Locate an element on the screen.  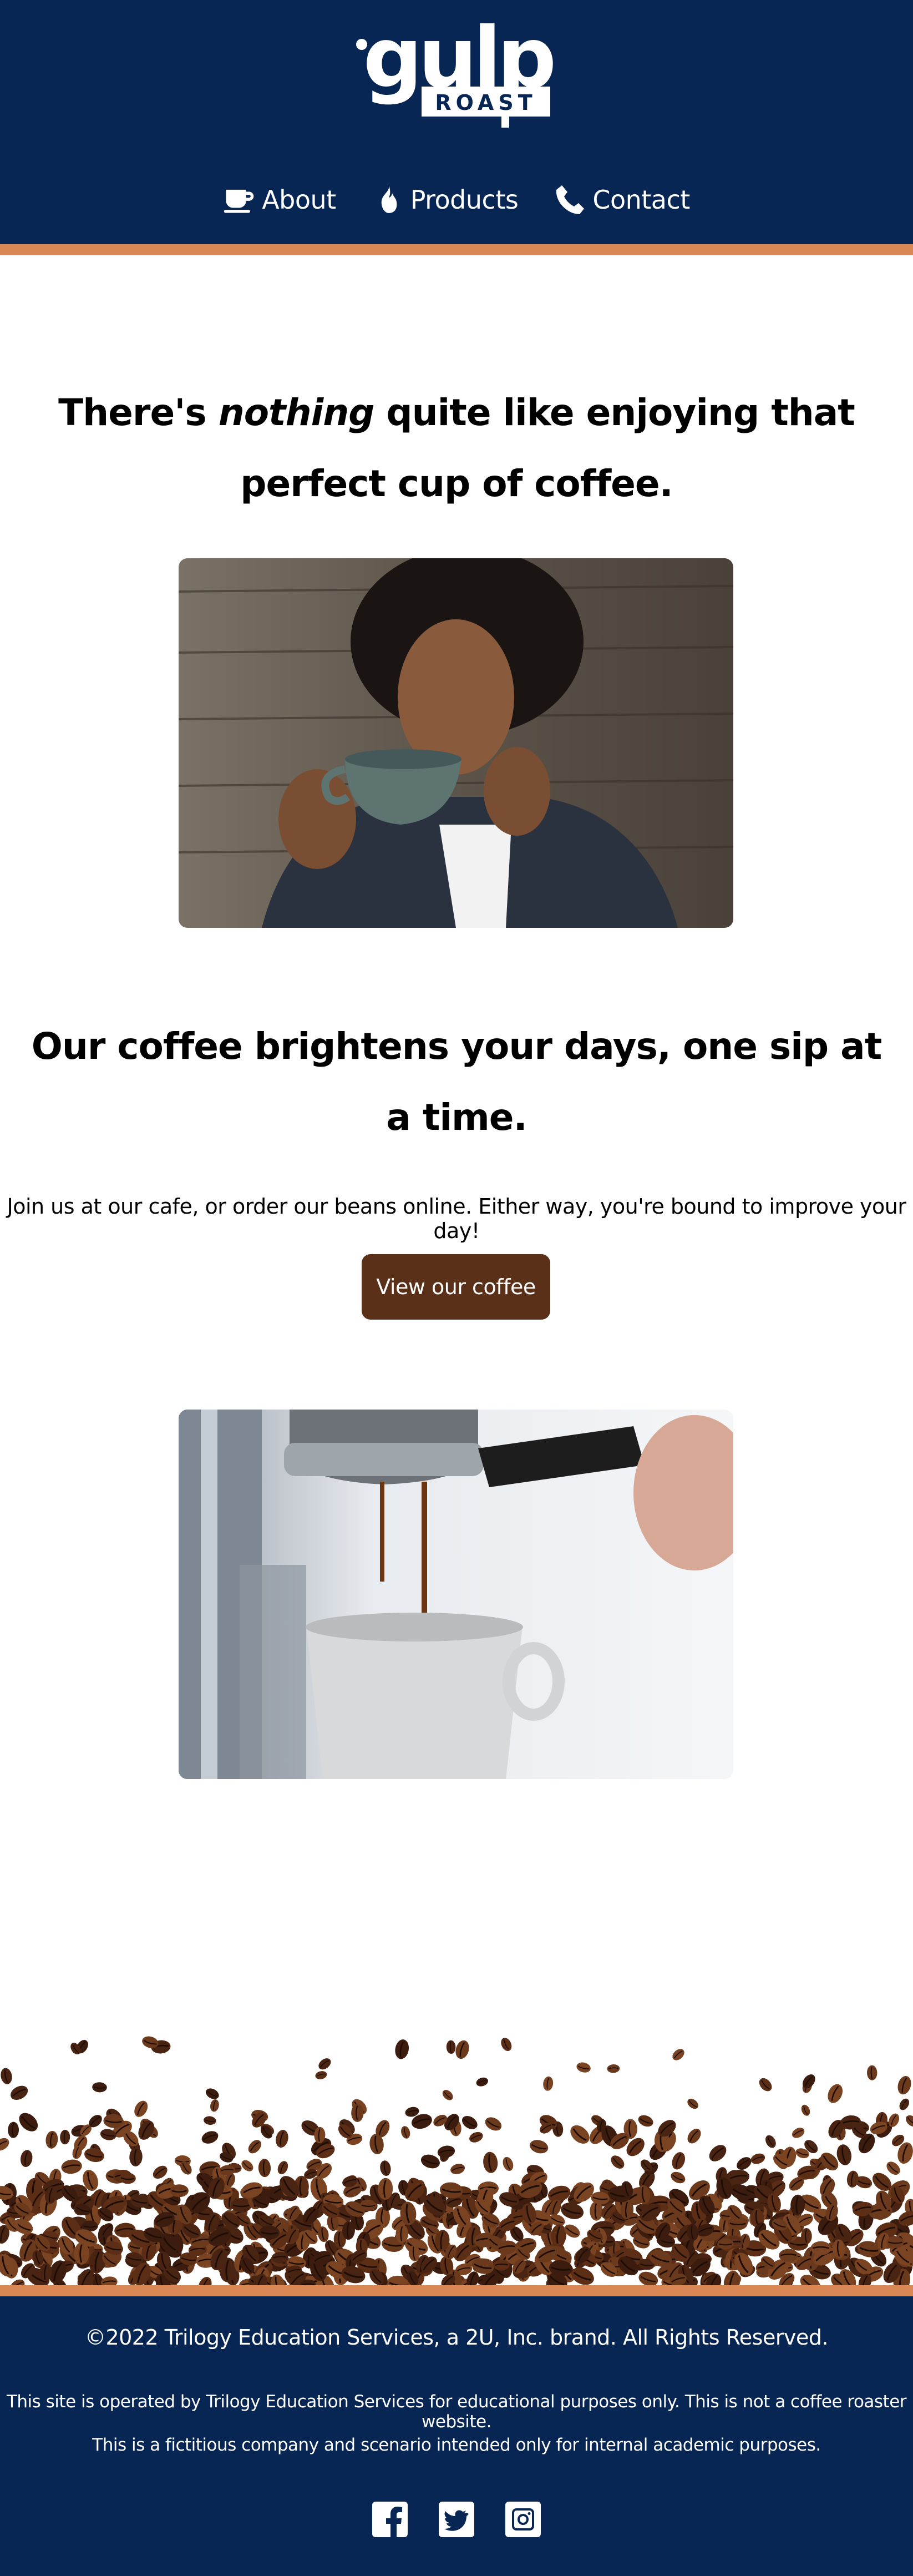
footer-accent-stripe is located at coordinates (456, 2290).